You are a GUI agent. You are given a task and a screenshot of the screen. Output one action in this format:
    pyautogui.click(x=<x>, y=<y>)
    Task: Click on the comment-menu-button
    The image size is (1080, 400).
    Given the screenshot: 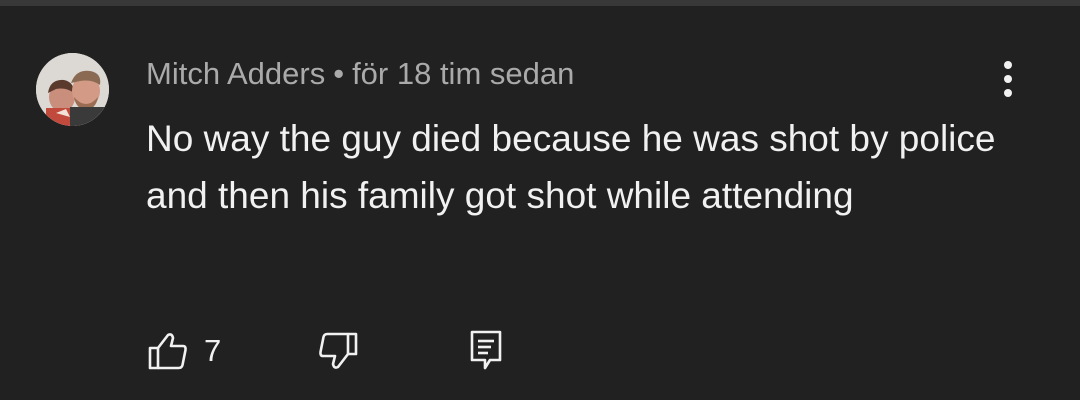 What is the action you would take?
    pyautogui.click(x=1008, y=79)
    